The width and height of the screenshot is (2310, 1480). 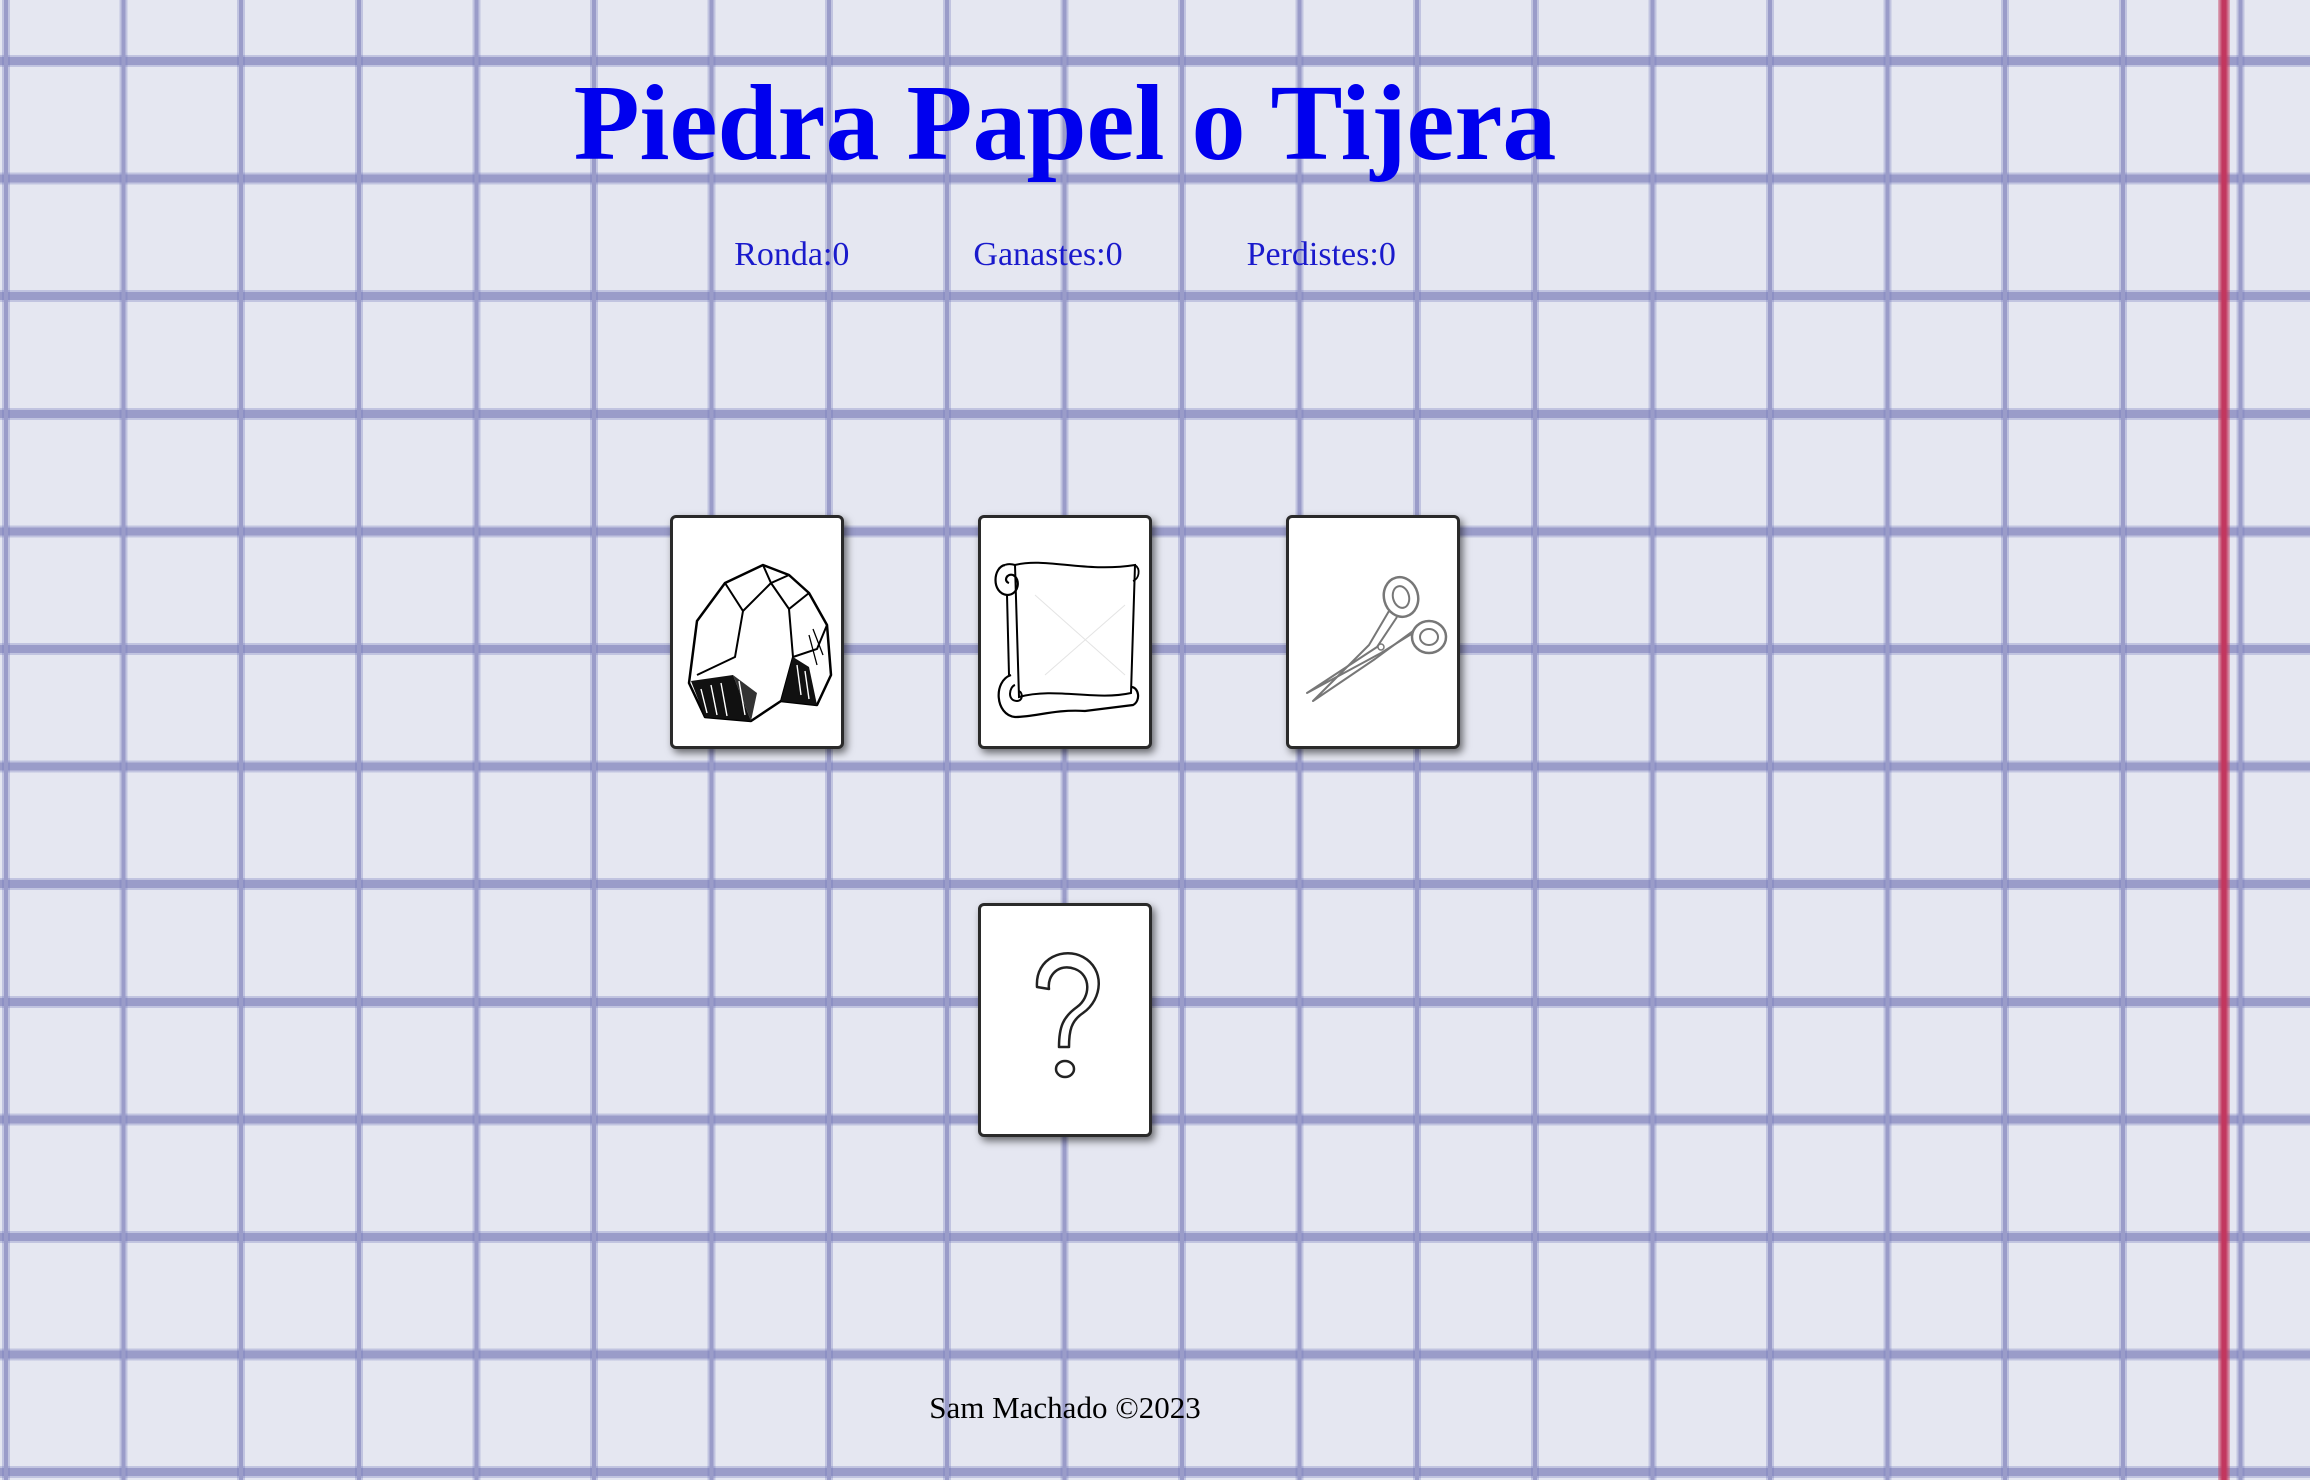 I want to click on scoreboard: Ronda:0 Ganastes:0 Perdistes:0, so click(x=1065, y=255).